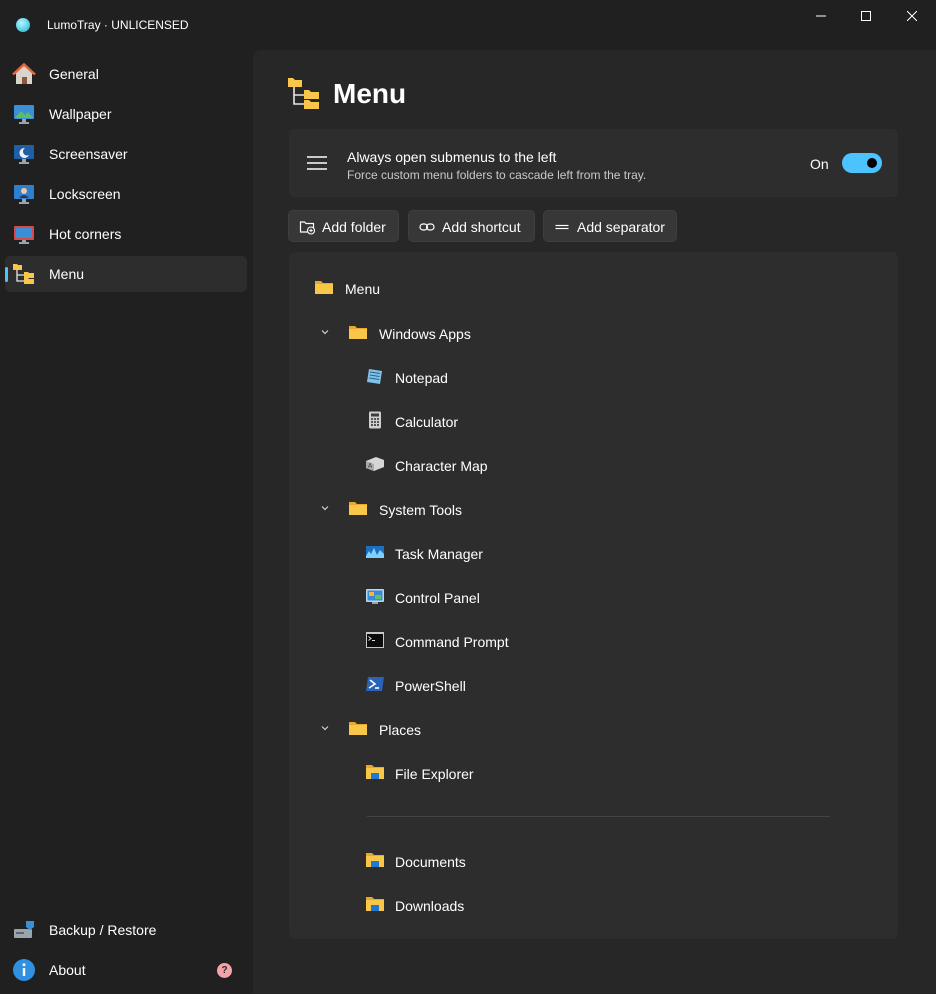 This screenshot has width=936, height=994. What do you see at coordinates (126, 234) in the screenshot?
I see `sidebar-item-hot-corners: Hot corners` at bounding box center [126, 234].